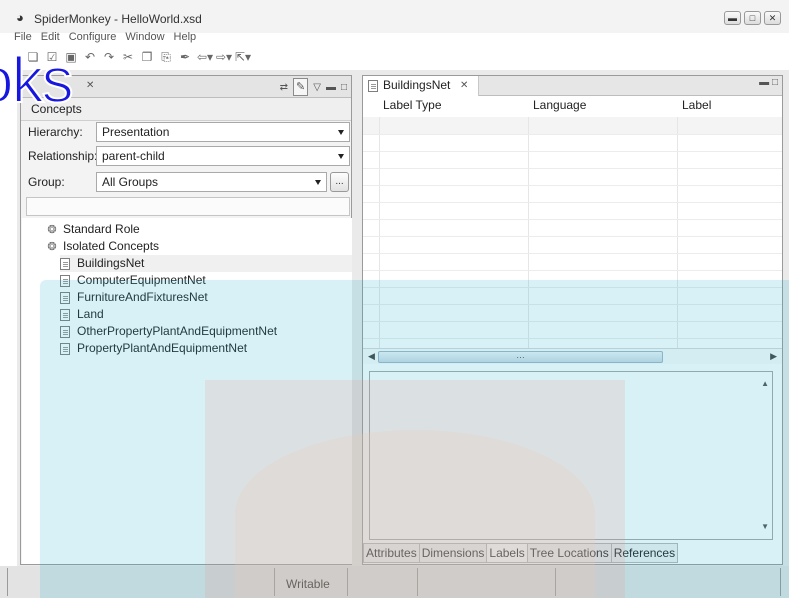  I want to click on tree-item-standard-role: ❂ Standard Role, so click(93, 229).